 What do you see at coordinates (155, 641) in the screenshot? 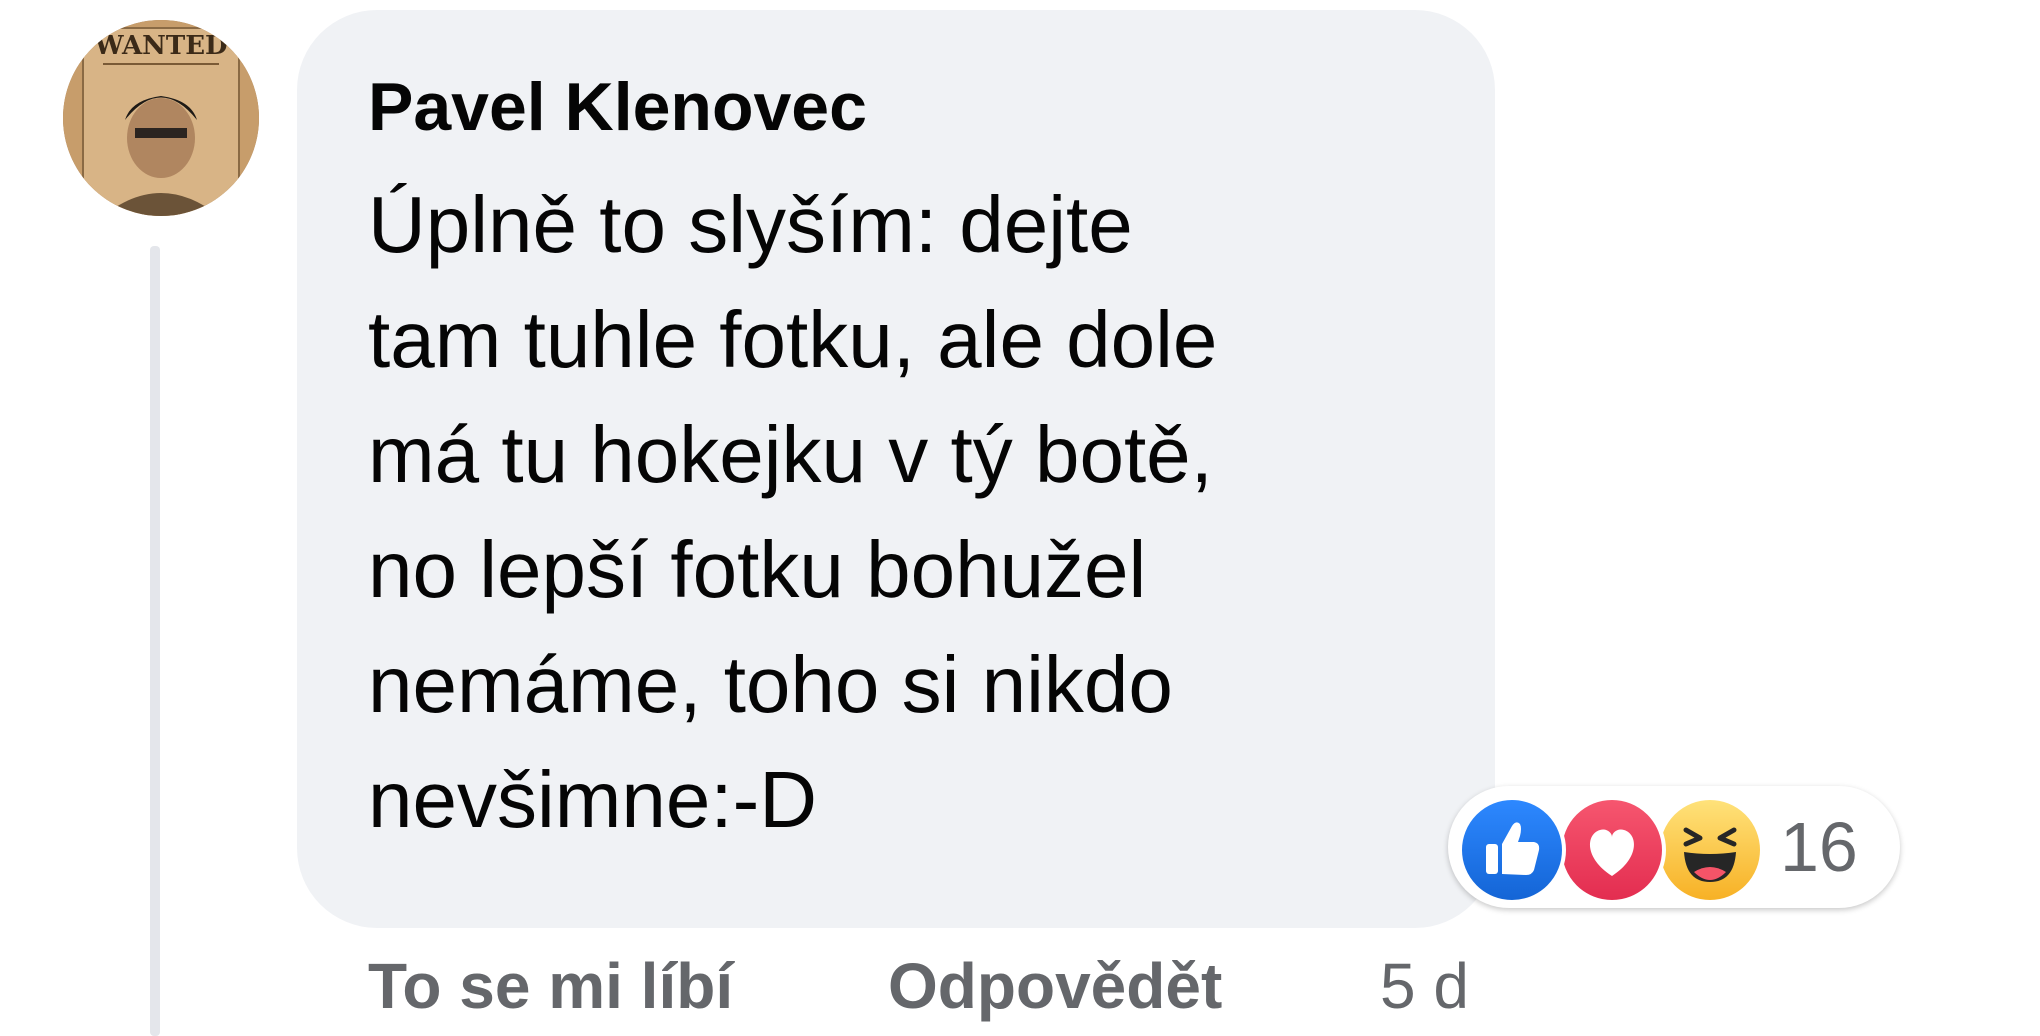
I see `thread-line` at bounding box center [155, 641].